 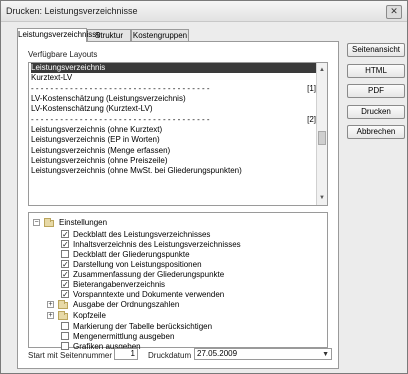 I want to click on window-title: Drucken: Leistungsverzeichnisse, so click(x=72, y=11).